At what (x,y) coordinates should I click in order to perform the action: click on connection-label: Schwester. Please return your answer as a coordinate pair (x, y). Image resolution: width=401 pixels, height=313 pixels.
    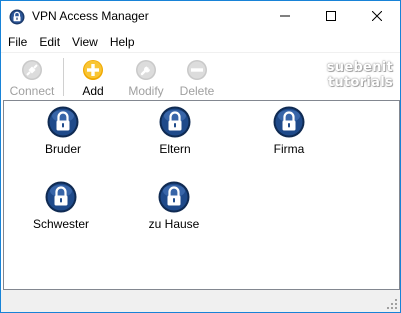
    Looking at the image, I should click on (61, 224).